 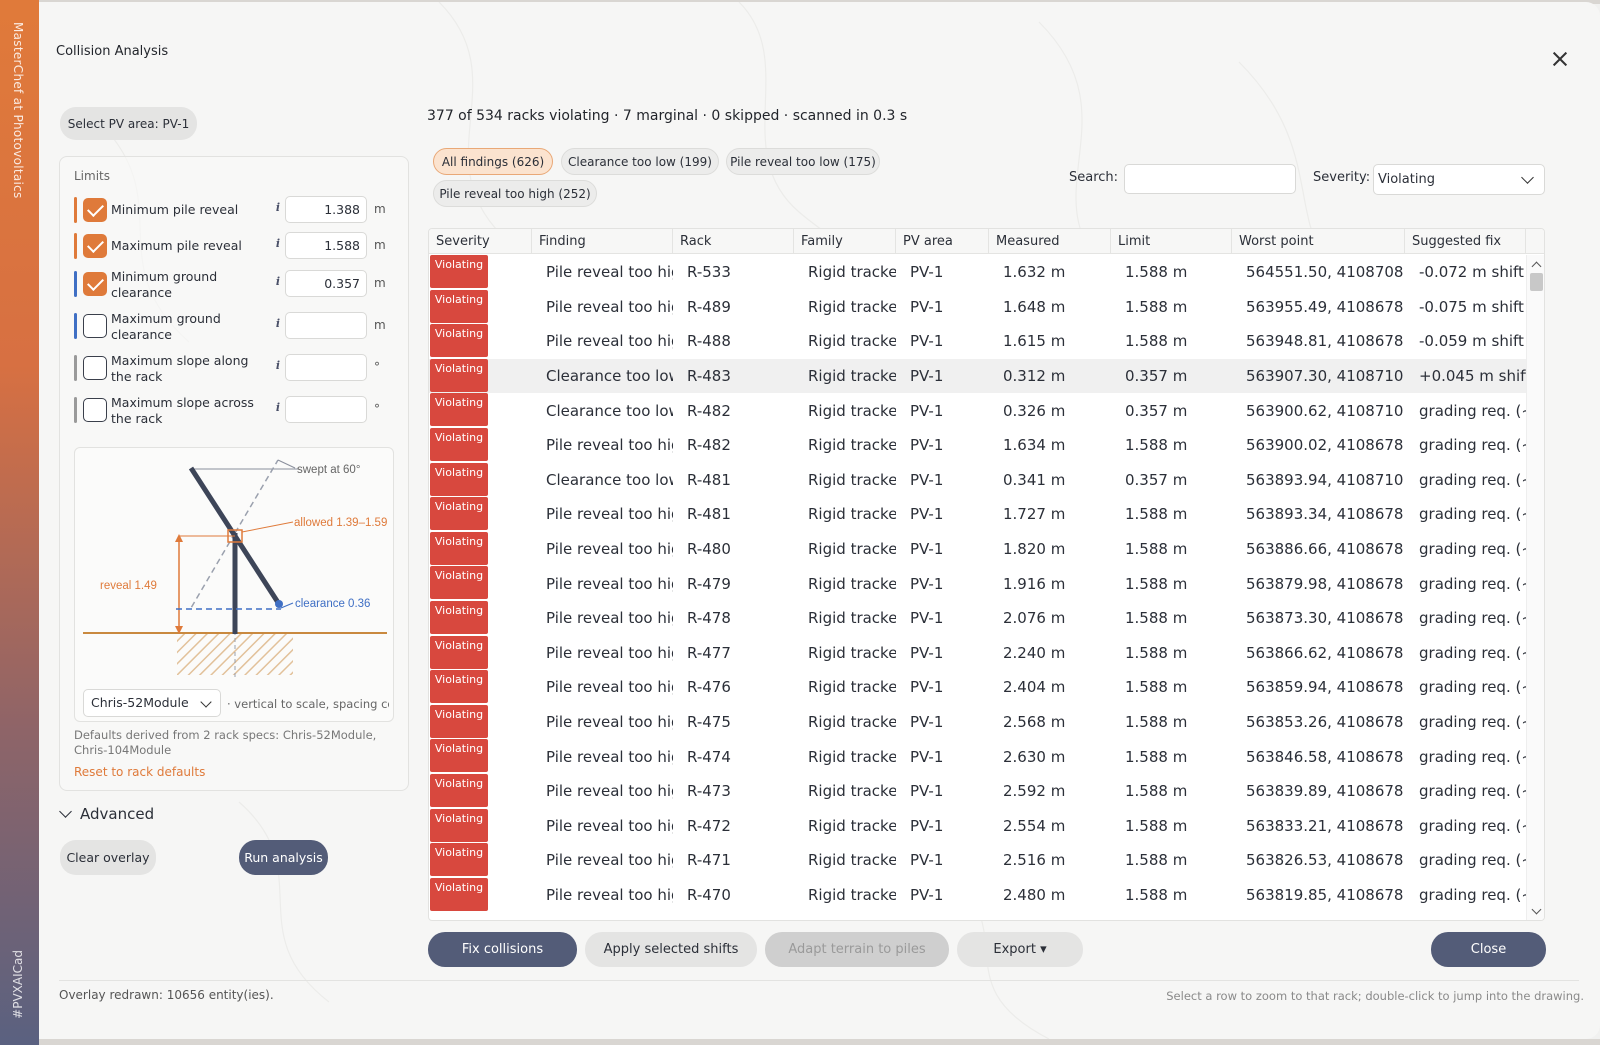 I want to click on table-cell: 2.404 m, so click(x=1034, y=687).